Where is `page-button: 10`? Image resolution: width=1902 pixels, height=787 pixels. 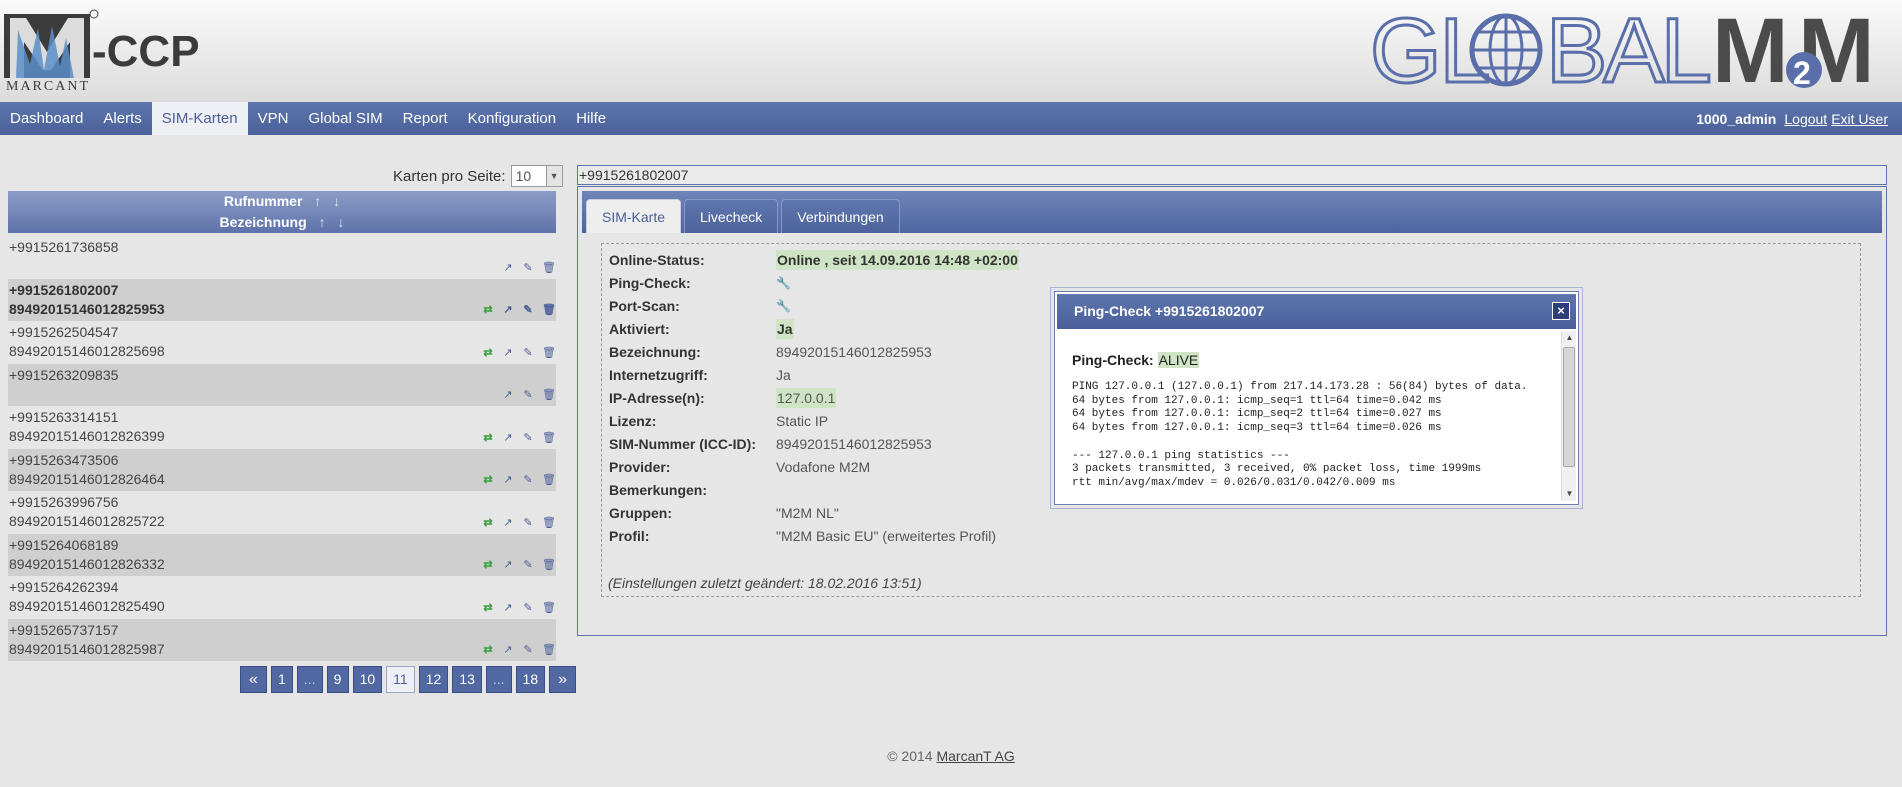 page-button: 10 is located at coordinates (367, 679).